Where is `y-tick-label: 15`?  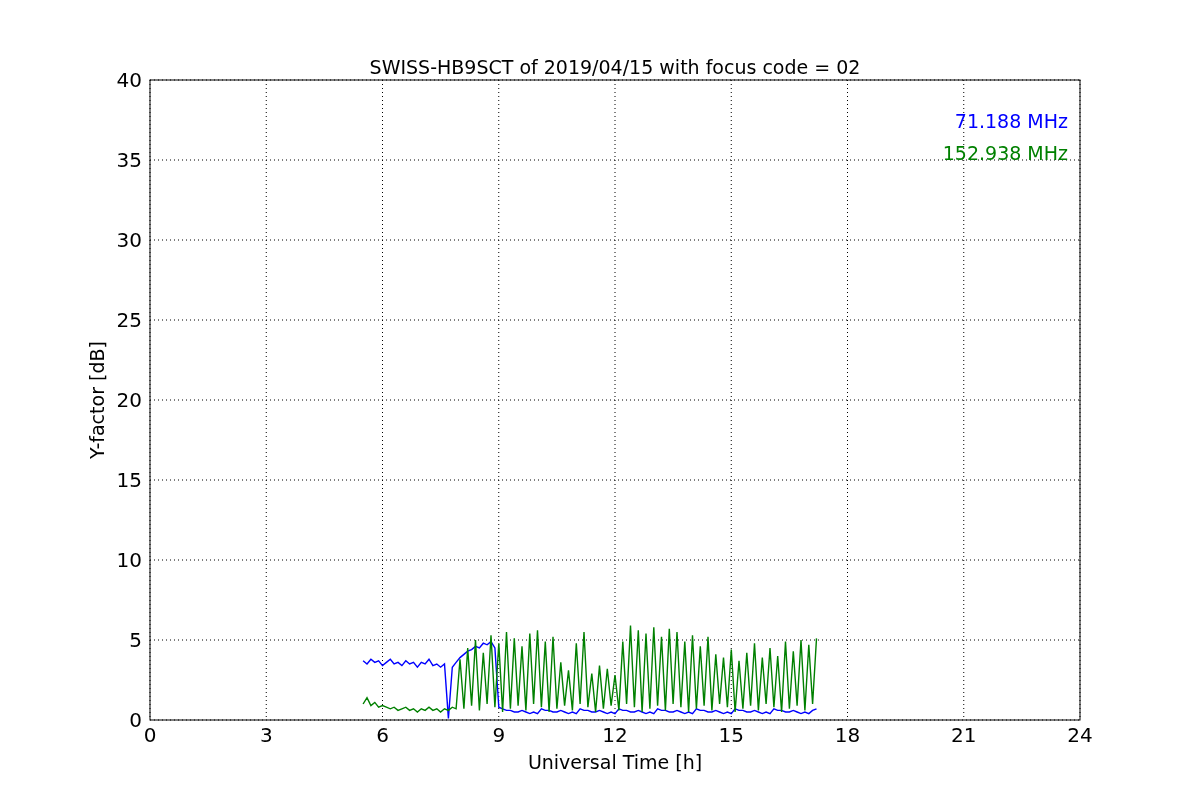 y-tick-label: 15 is located at coordinates (129, 480).